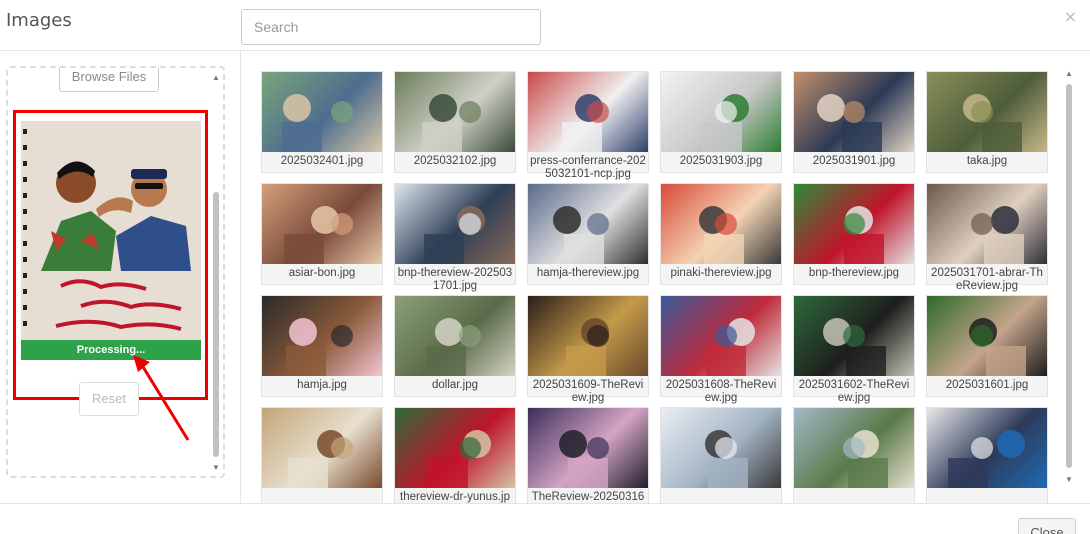 The height and width of the screenshot is (534, 1090). I want to click on upload-preview-image, so click(111, 231).